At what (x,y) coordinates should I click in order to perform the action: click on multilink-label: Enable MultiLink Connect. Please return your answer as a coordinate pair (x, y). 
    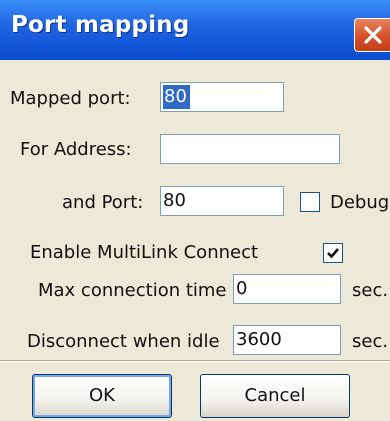
    Looking at the image, I should click on (144, 252).